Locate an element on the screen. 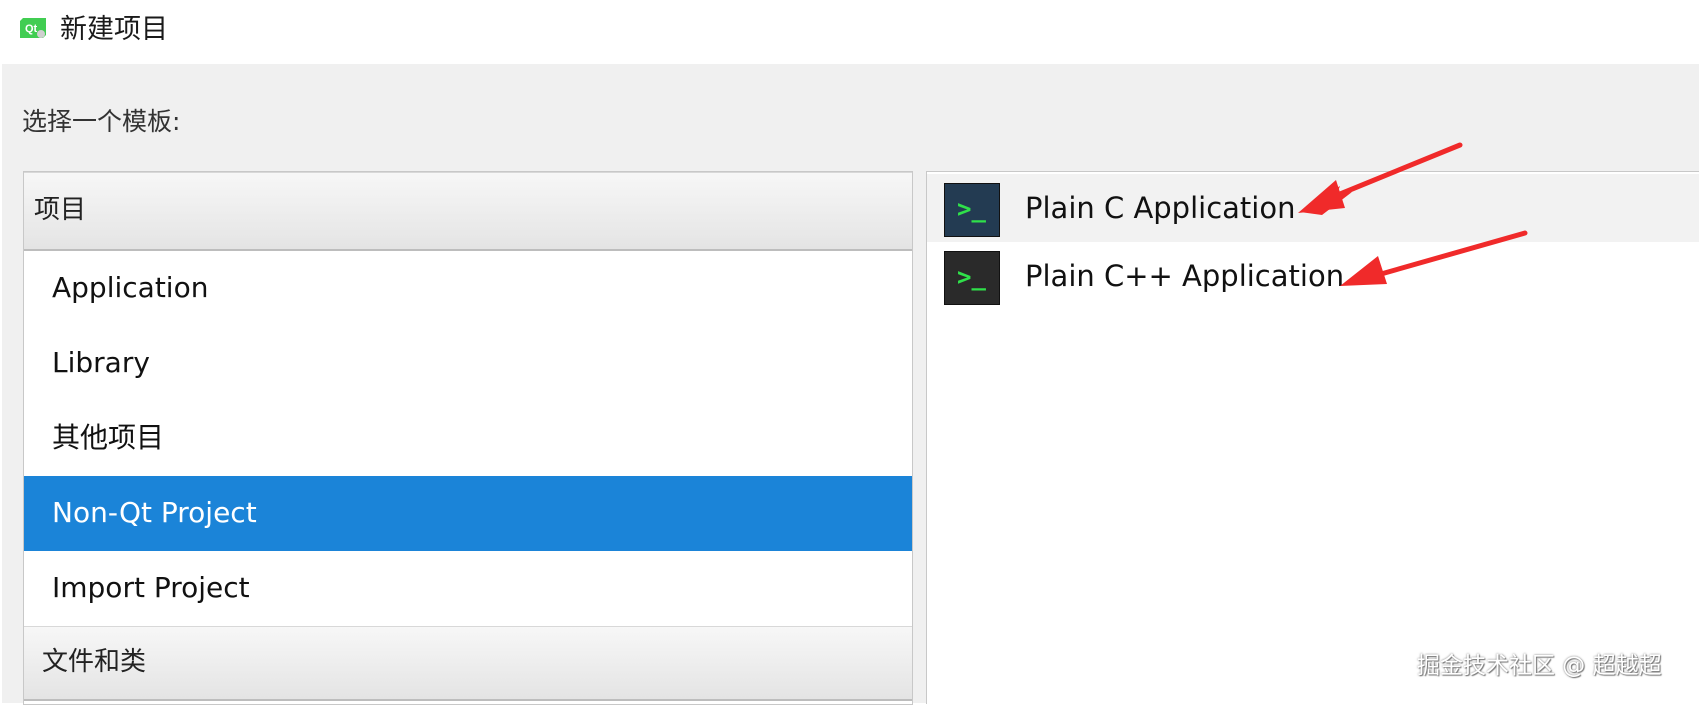  category-item-label: Non-Qt Project is located at coordinates (154, 512).